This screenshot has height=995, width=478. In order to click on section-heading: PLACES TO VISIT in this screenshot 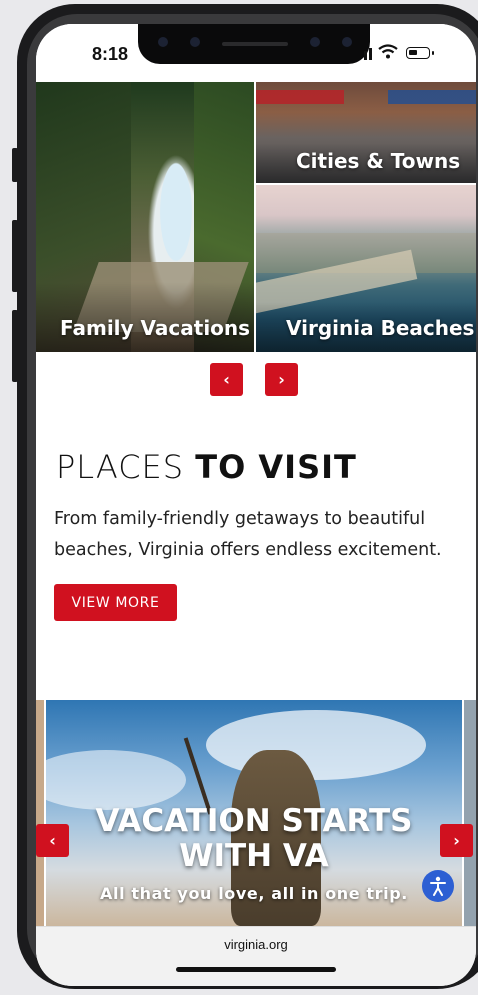, I will do `click(206, 467)`.